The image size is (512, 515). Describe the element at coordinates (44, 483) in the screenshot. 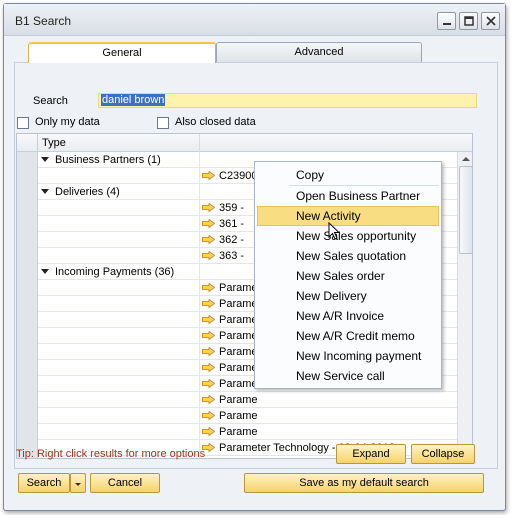

I see `search-button: Search` at that location.